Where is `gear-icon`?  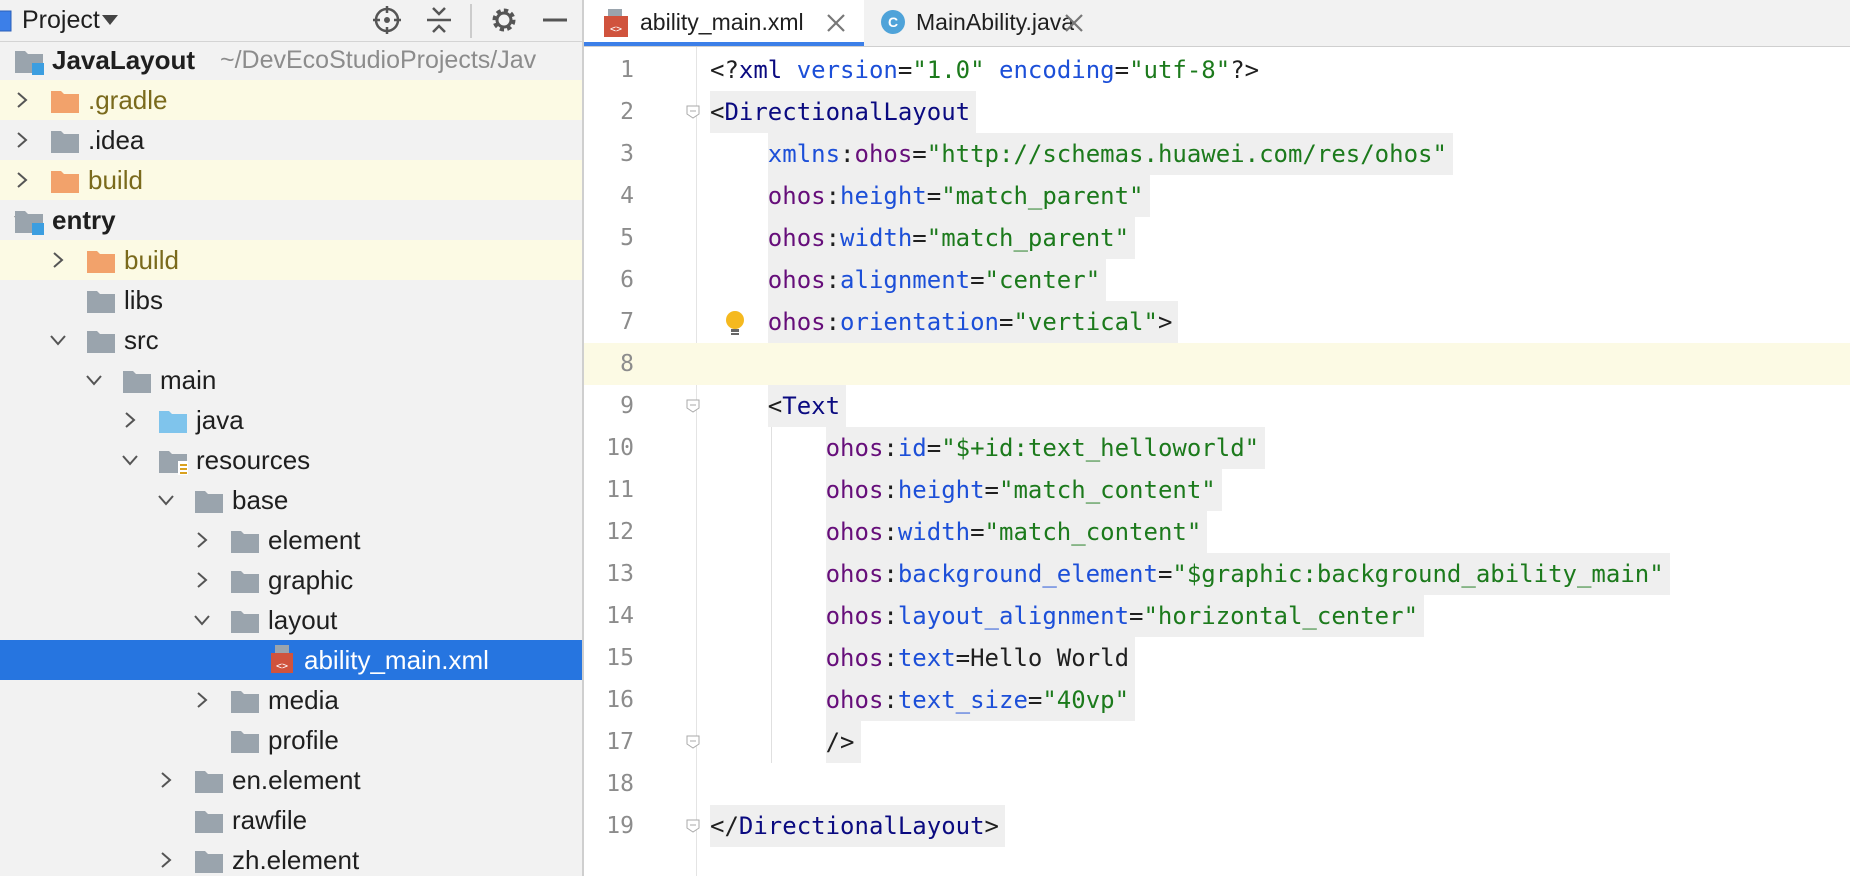
gear-icon is located at coordinates (504, 20).